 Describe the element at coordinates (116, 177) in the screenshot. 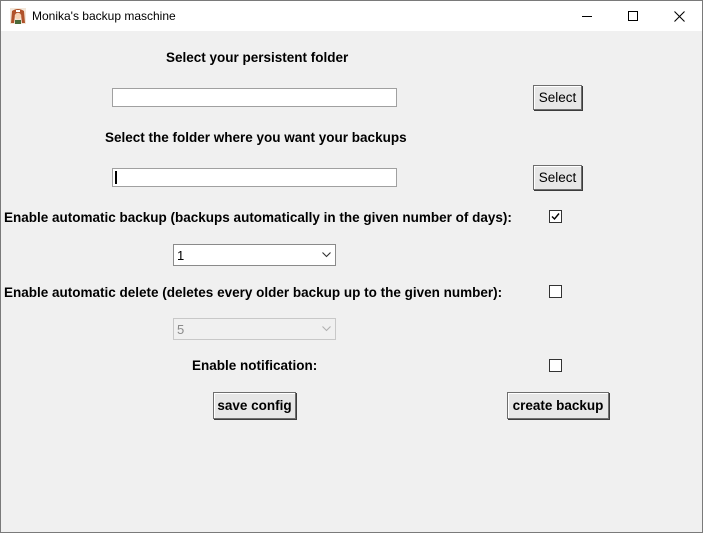

I see `text-cursor` at that location.